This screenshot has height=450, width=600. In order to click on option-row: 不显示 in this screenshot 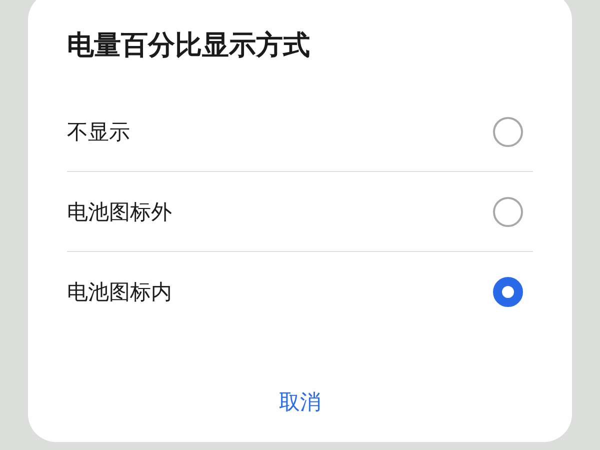, I will do `click(300, 132)`.